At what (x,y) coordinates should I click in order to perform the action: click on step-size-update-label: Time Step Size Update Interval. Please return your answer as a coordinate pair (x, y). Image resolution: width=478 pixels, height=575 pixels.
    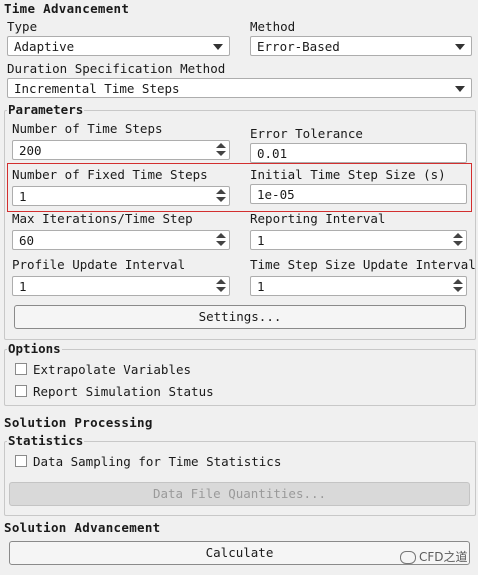
    Looking at the image, I should click on (363, 264).